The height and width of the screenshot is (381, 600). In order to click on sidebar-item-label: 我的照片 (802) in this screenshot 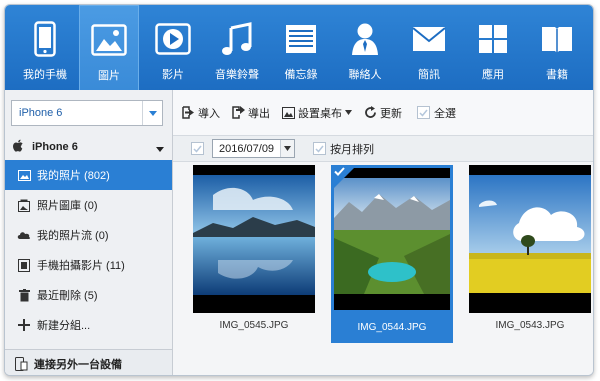, I will do `click(73, 176)`.